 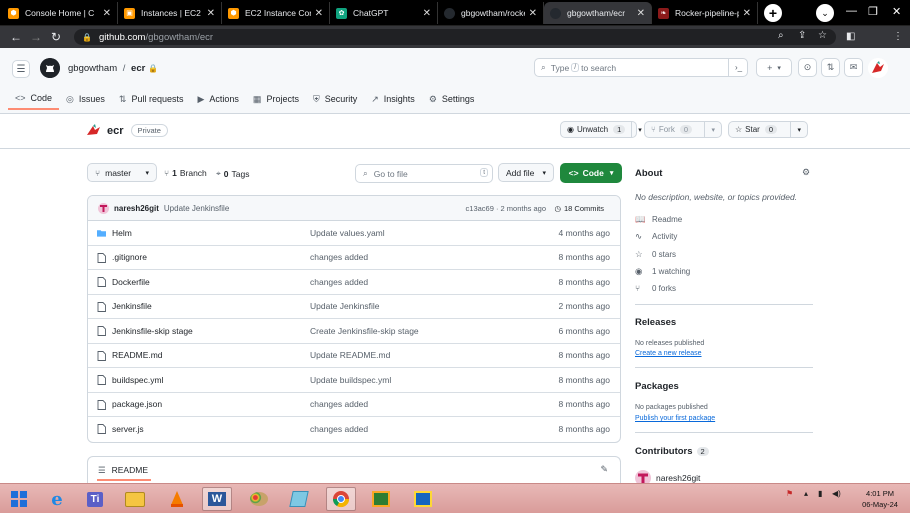 I want to click on contributors-title: Contributors 2, so click(x=672, y=451).